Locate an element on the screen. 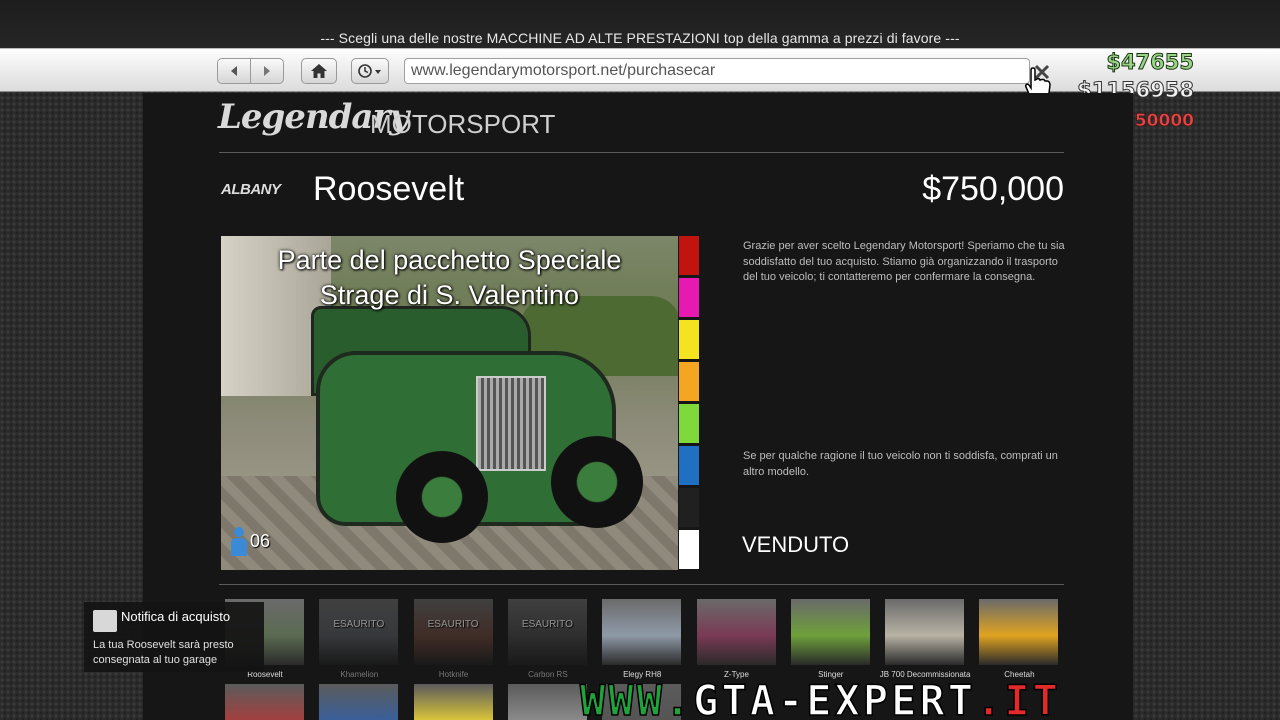  vehicle-thumbnail-label: Hotknife is located at coordinates (453, 674).